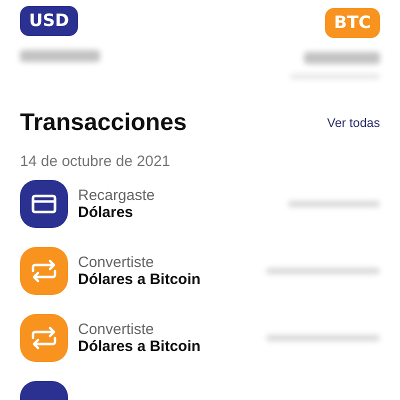 The image size is (400, 400). I want to click on currency-badge: BTC, so click(352, 23).